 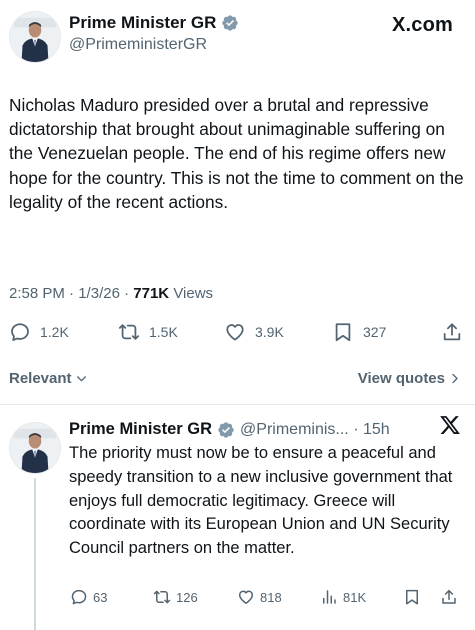 I want to click on repost-count: 126, so click(x=187, y=597).